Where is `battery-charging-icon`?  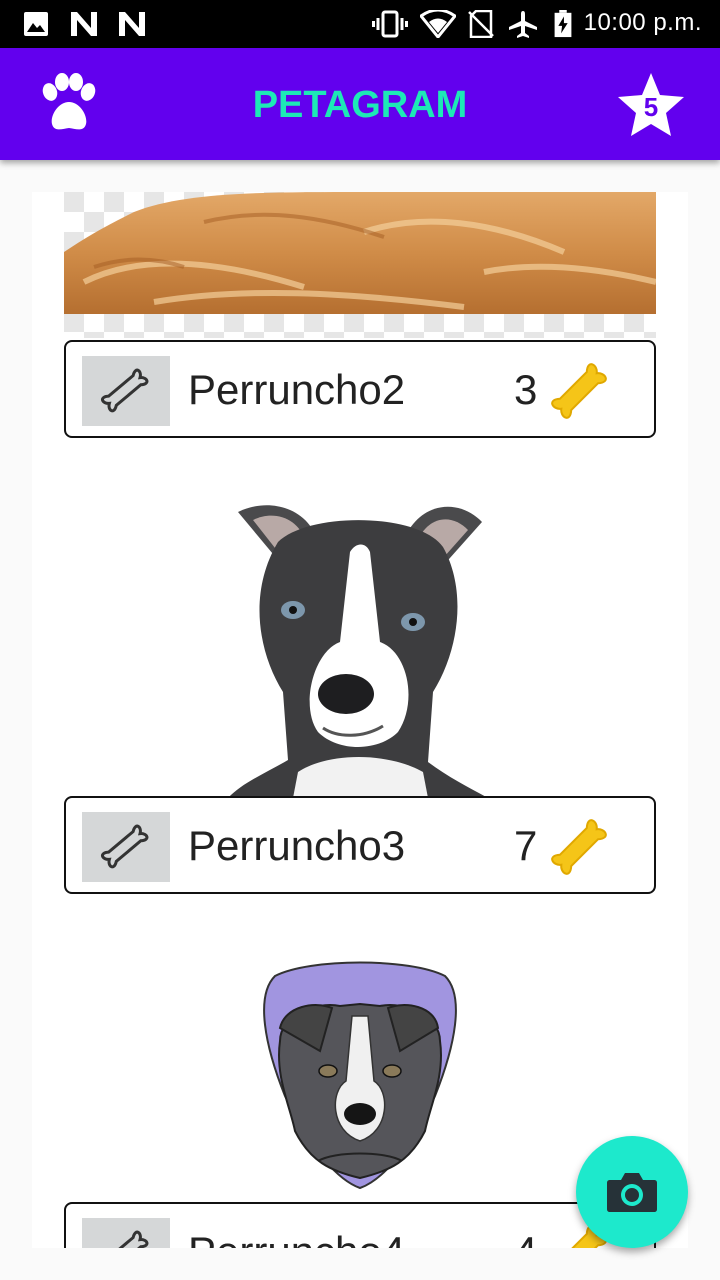 battery-charging-icon is located at coordinates (563, 24).